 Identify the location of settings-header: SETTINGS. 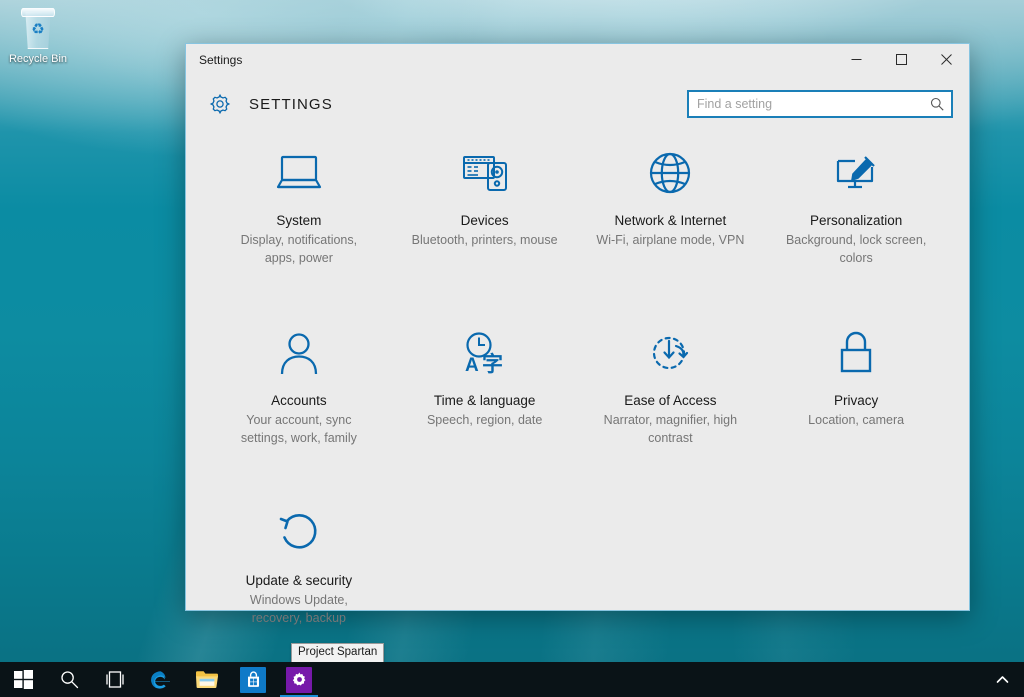
(577, 104).